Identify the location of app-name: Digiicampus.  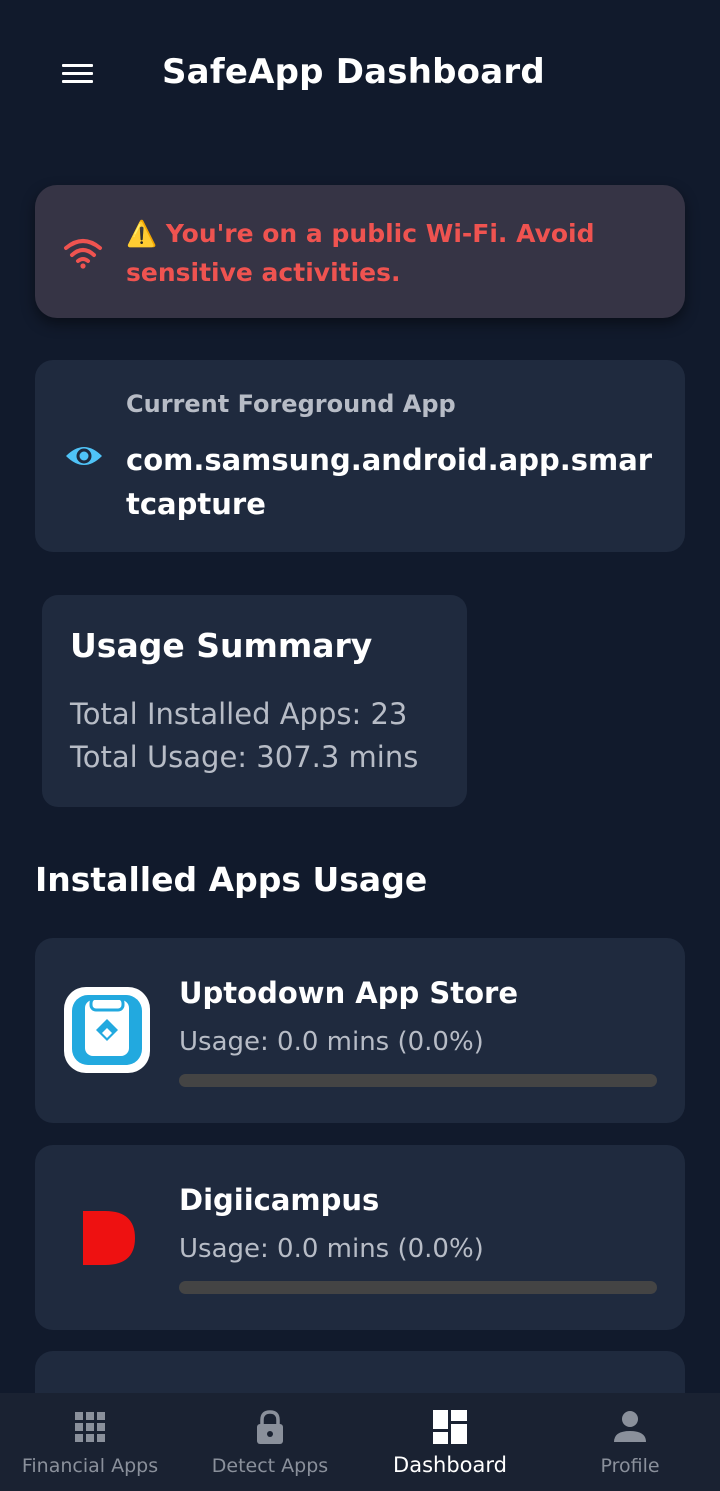
(279, 1200).